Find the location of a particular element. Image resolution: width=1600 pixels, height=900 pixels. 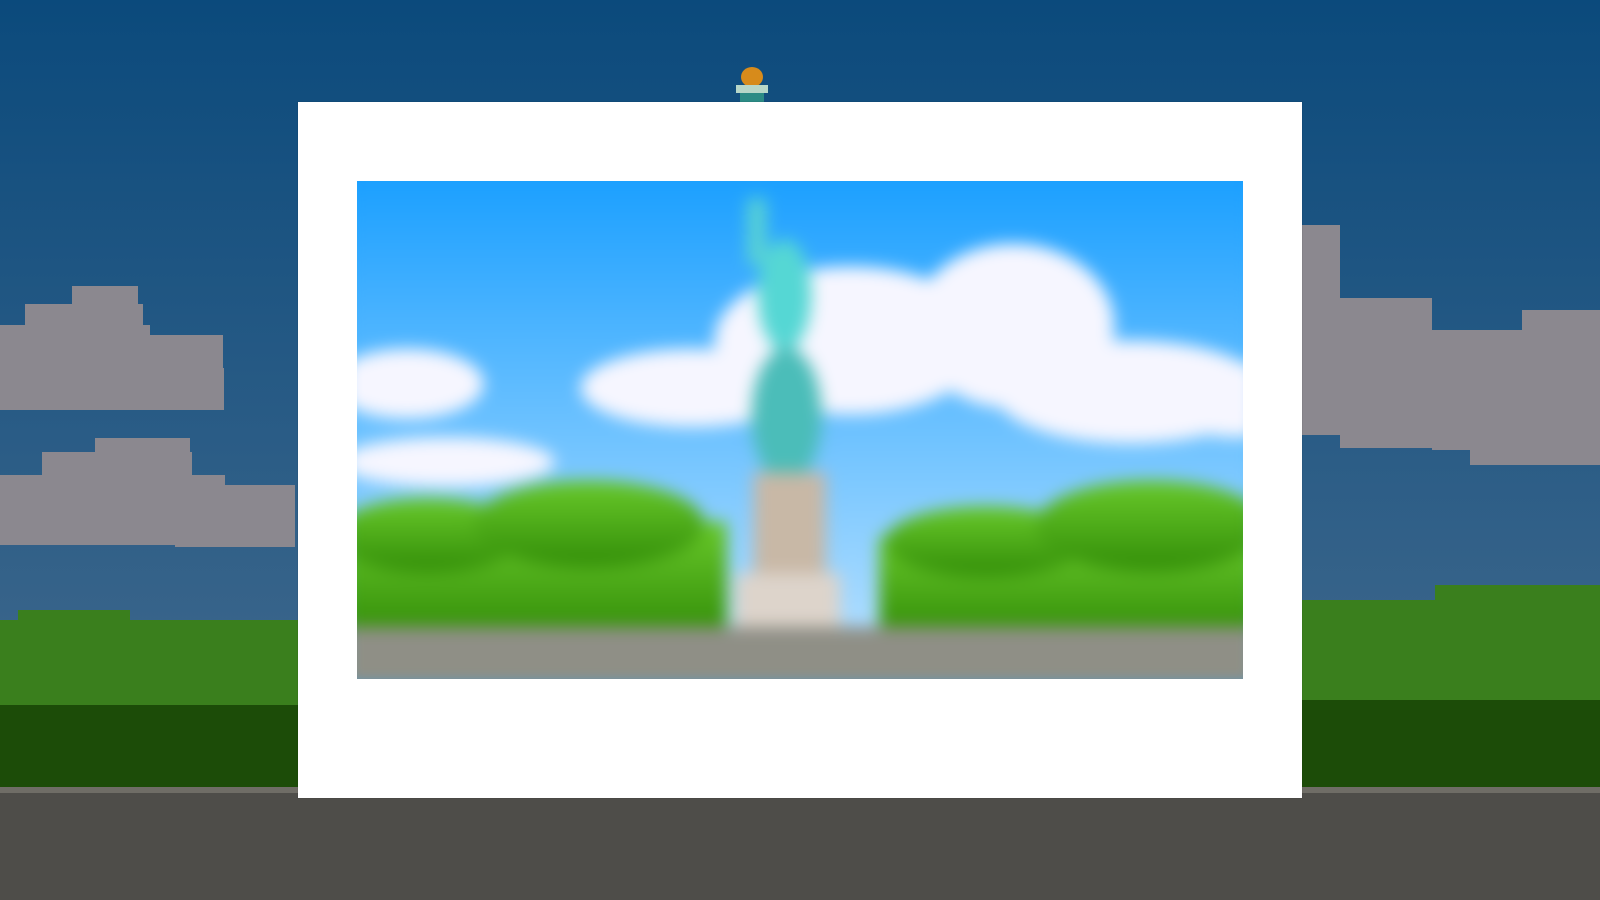

photo-ground is located at coordinates (800, 652).